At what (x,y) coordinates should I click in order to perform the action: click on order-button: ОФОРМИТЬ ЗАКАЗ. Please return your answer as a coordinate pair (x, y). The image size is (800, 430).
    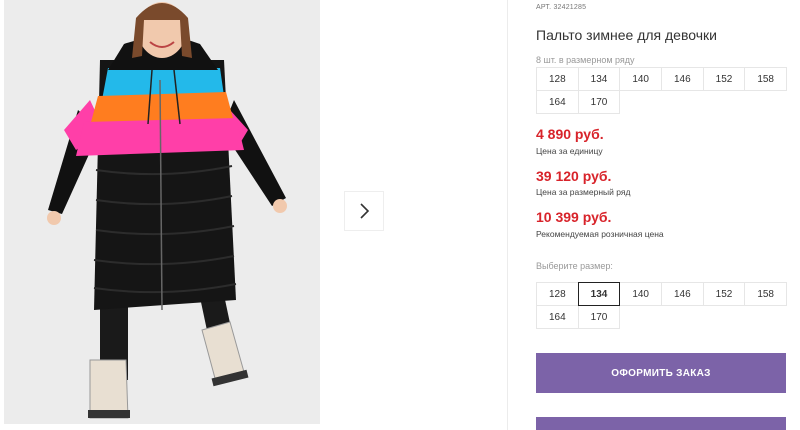
    Looking at the image, I should click on (661, 373).